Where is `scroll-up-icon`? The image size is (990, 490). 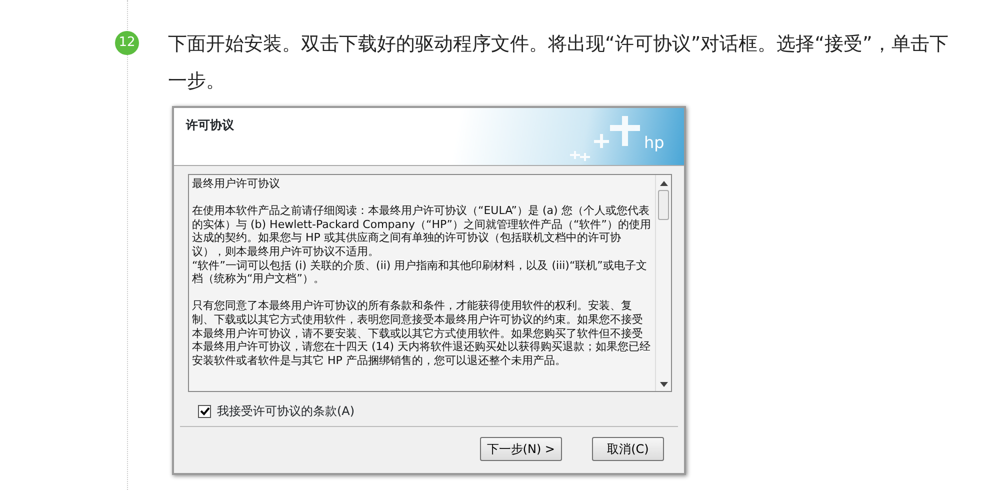
scroll-up-icon is located at coordinates (664, 183).